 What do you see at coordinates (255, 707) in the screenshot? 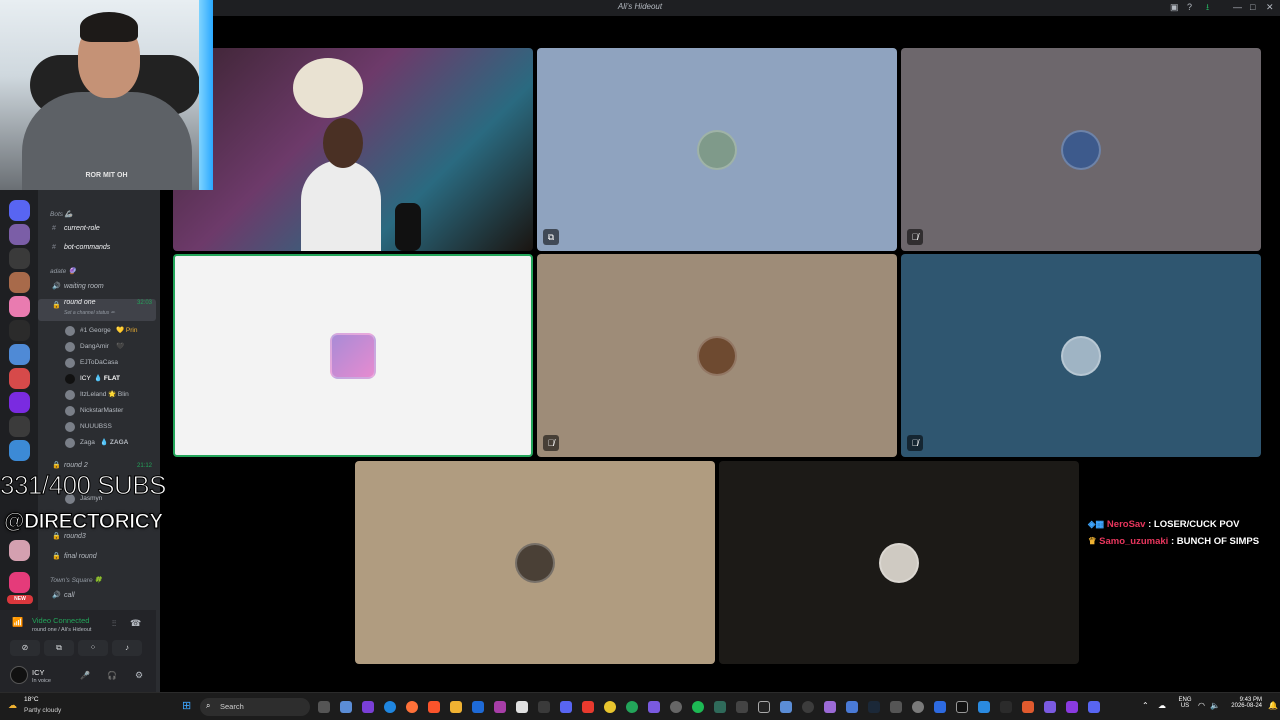
I see `taskbar-search: ⌕ Search` at bounding box center [255, 707].